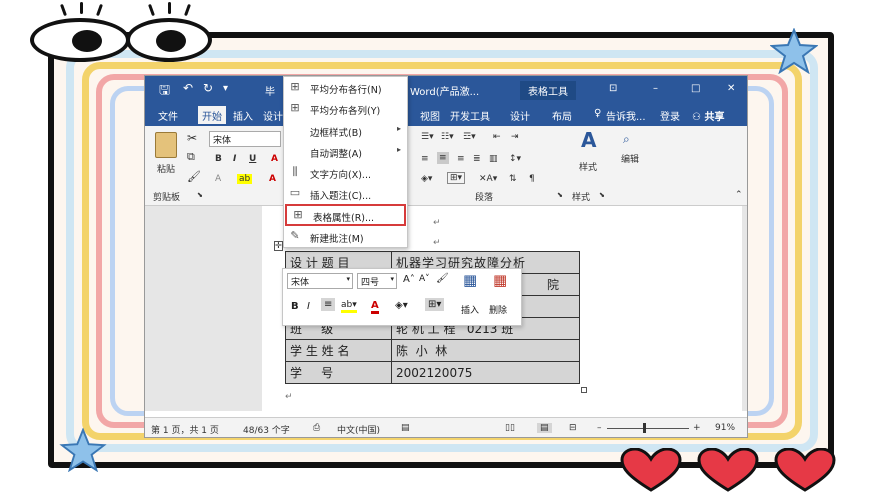  What do you see at coordinates (670, 115) in the screenshot?
I see `login-link: 登录` at bounding box center [670, 115].